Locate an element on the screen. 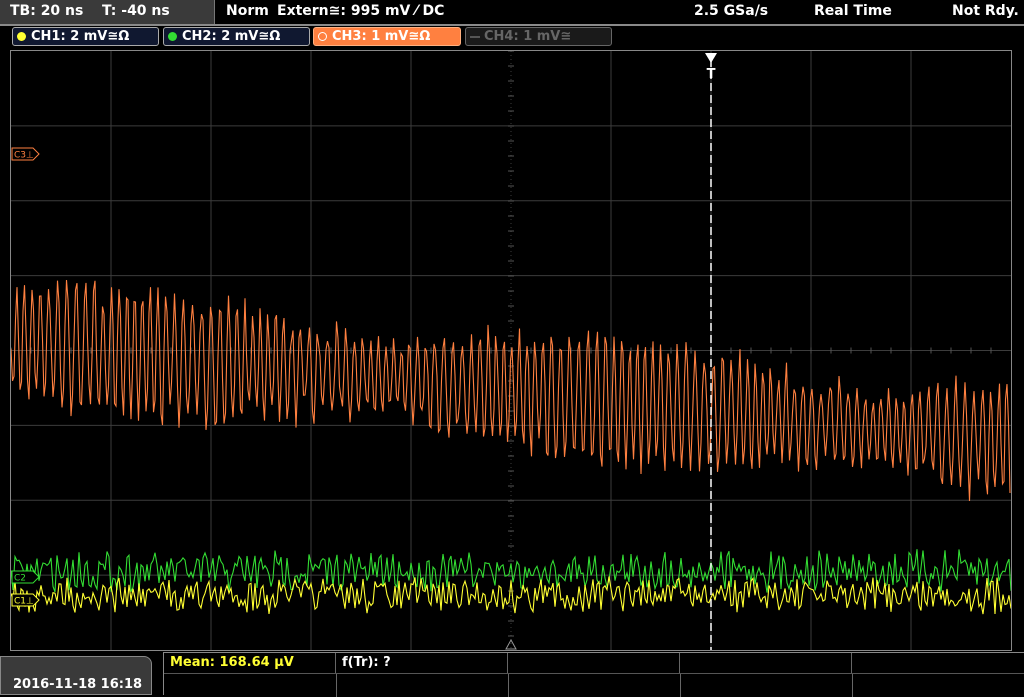 Image resolution: width=1024 pixels, height=697 pixels. ch2-dot-icon is located at coordinates (172, 36).